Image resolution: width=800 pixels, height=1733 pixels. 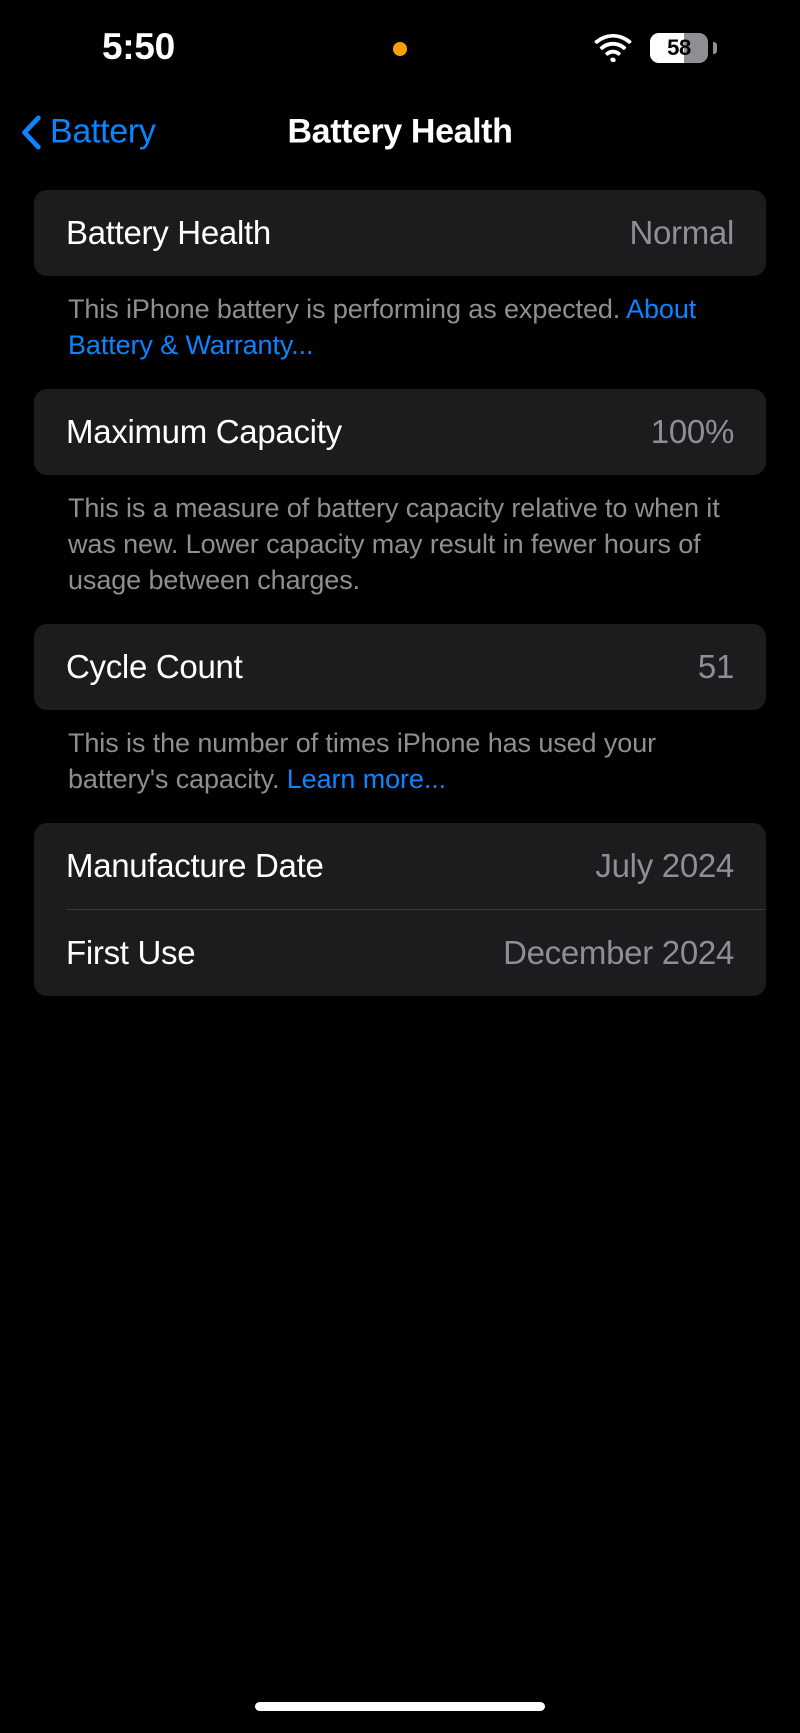 What do you see at coordinates (715, 47) in the screenshot?
I see `battery-nub` at bounding box center [715, 47].